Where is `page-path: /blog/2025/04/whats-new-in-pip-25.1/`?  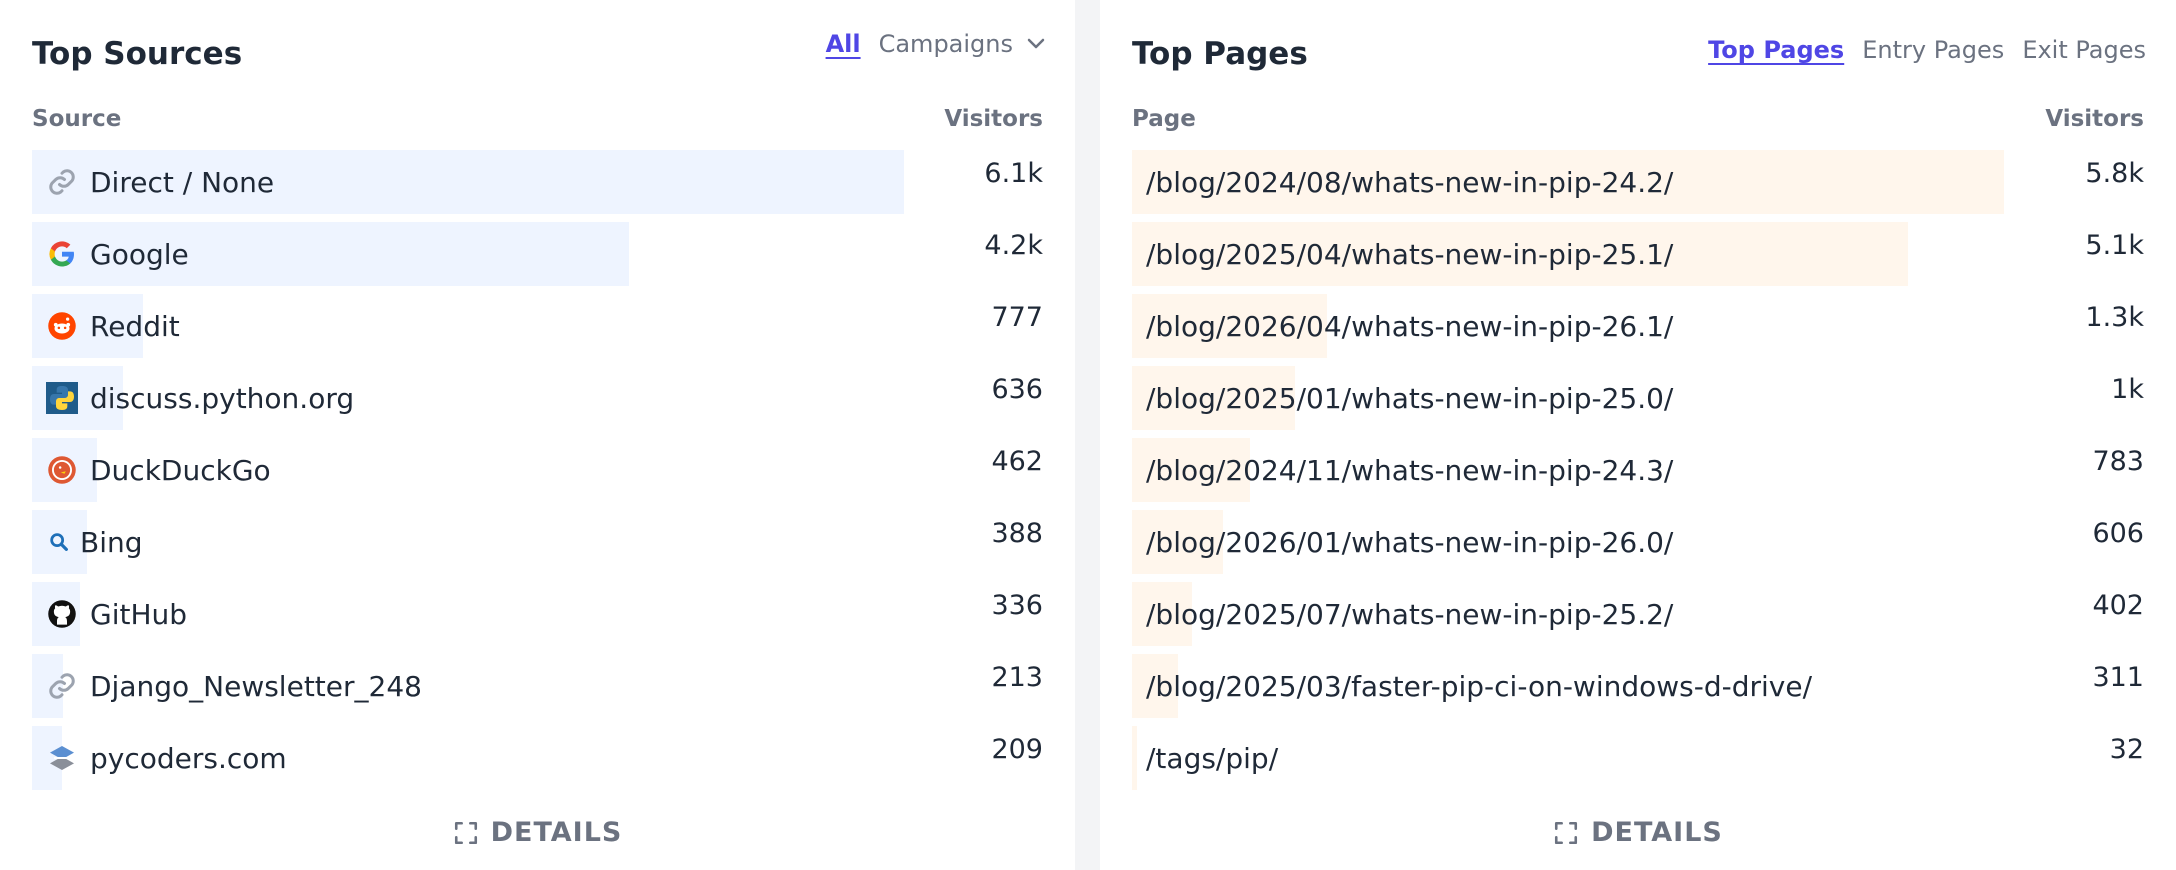
page-path: /blog/2025/04/whats-new-in-pip-25.1/ is located at coordinates (1410, 254).